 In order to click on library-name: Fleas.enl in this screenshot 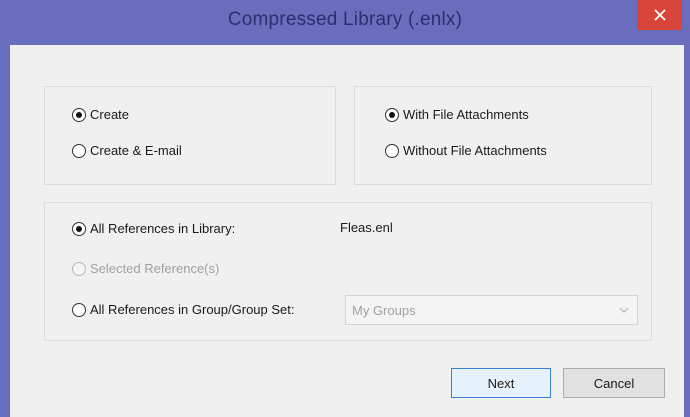, I will do `click(366, 227)`.